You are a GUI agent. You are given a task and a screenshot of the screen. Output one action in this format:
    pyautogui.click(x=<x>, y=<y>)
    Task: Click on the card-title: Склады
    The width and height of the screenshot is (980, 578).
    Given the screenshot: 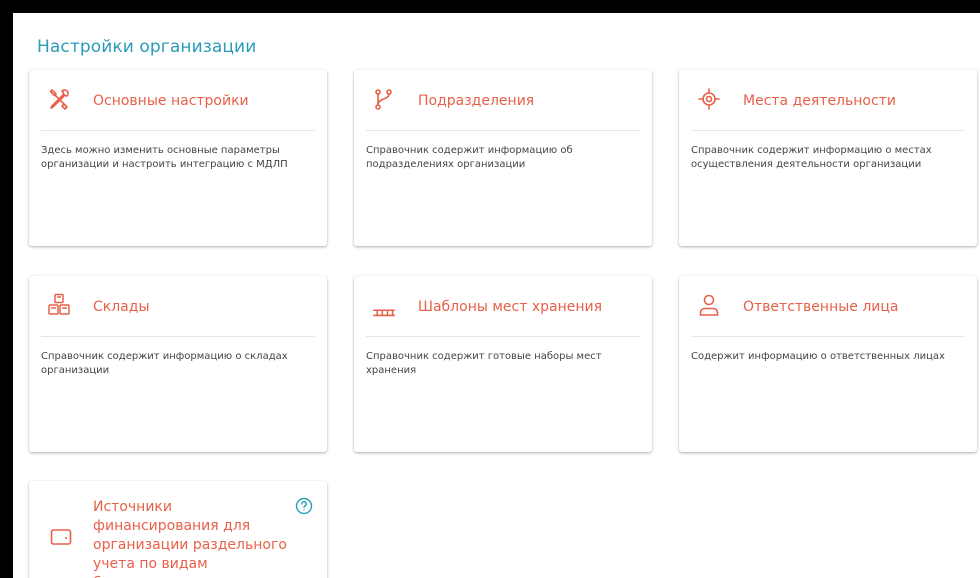 What is the action you would take?
    pyautogui.click(x=121, y=307)
    